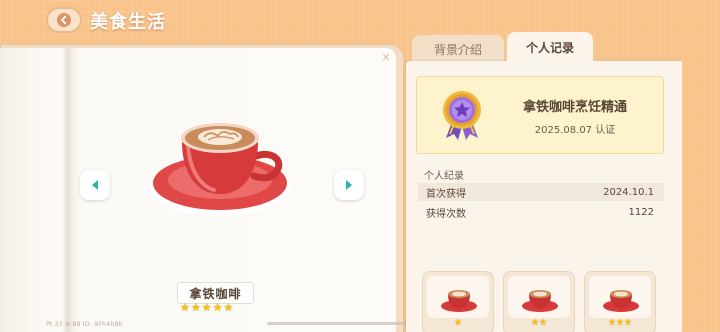  I want to click on item-star-rating: ★ ★ ★ ★ ★, so click(206, 308).